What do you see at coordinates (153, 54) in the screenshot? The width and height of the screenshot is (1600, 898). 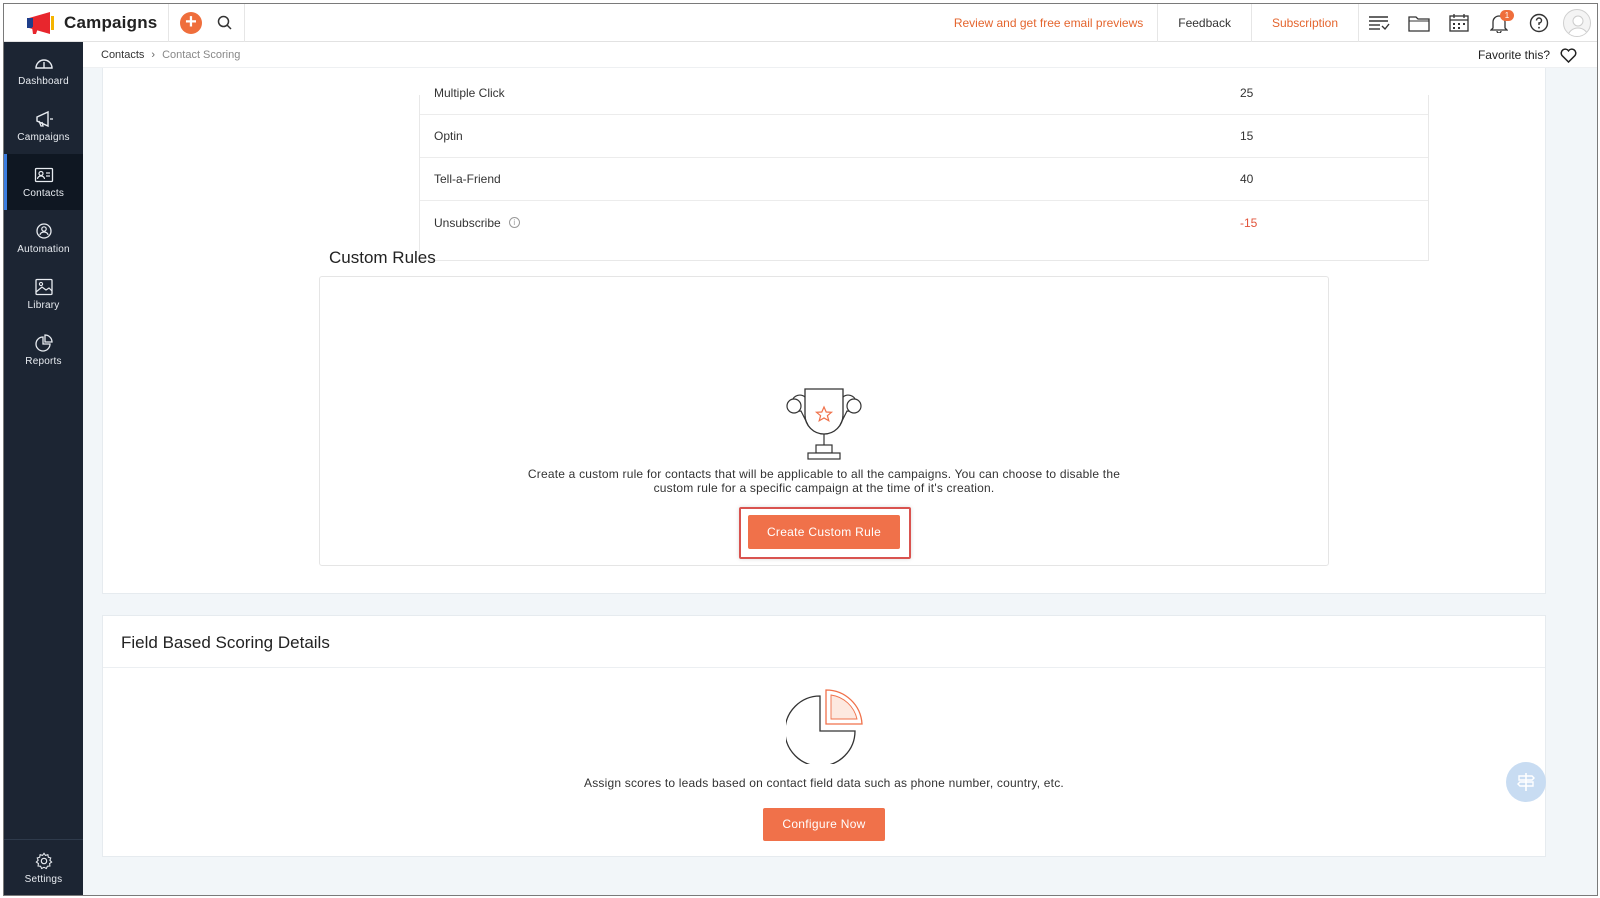 I see `chevron-right-icon: ›` at bounding box center [153, 54].